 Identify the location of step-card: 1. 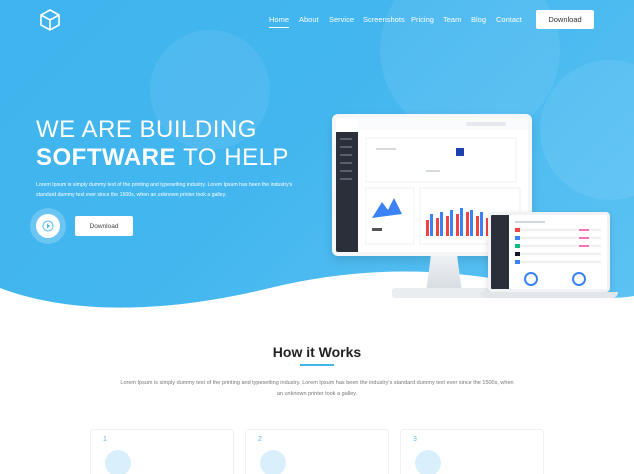
(162, 451).